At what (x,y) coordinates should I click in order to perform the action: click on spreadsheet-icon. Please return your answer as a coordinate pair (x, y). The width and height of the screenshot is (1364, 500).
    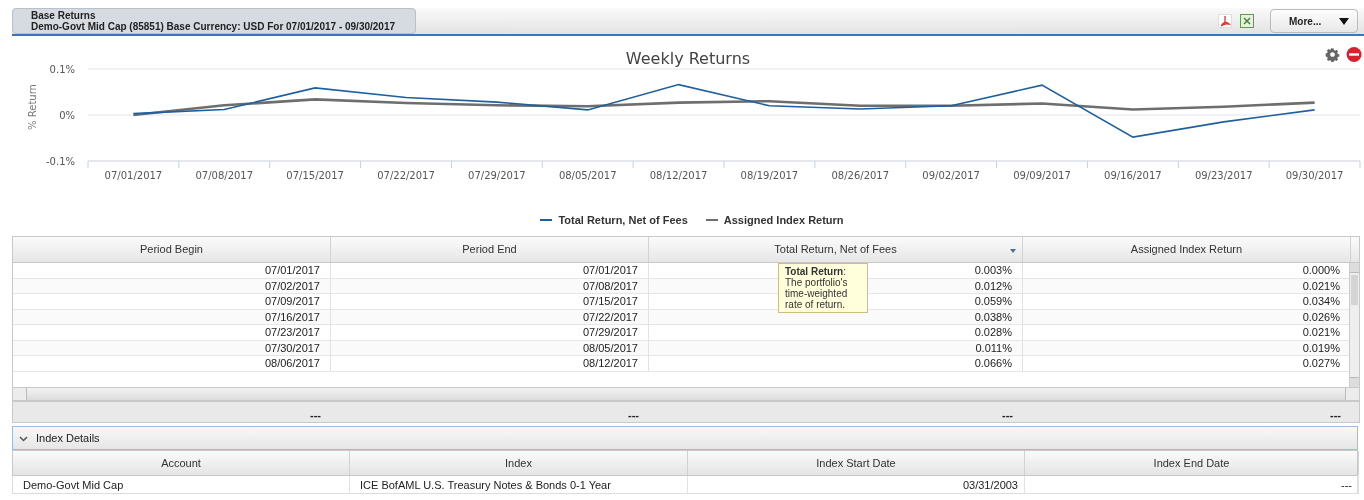
    Looking at the image, I should click on (1247, 21).